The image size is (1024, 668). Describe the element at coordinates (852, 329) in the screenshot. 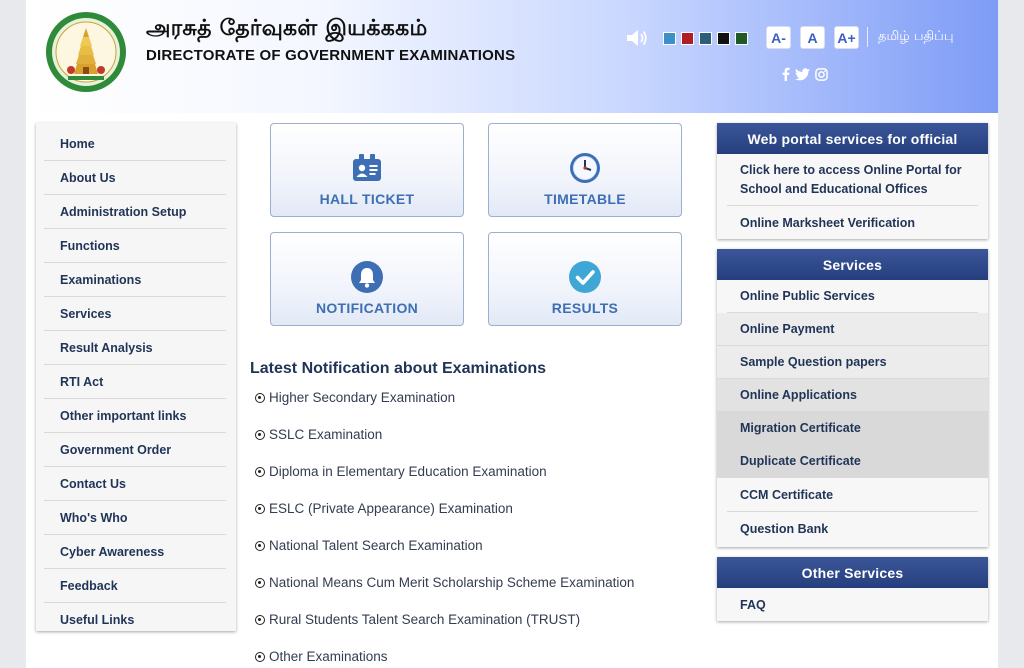

I see `service-online-payment: Online Payment` at that location.